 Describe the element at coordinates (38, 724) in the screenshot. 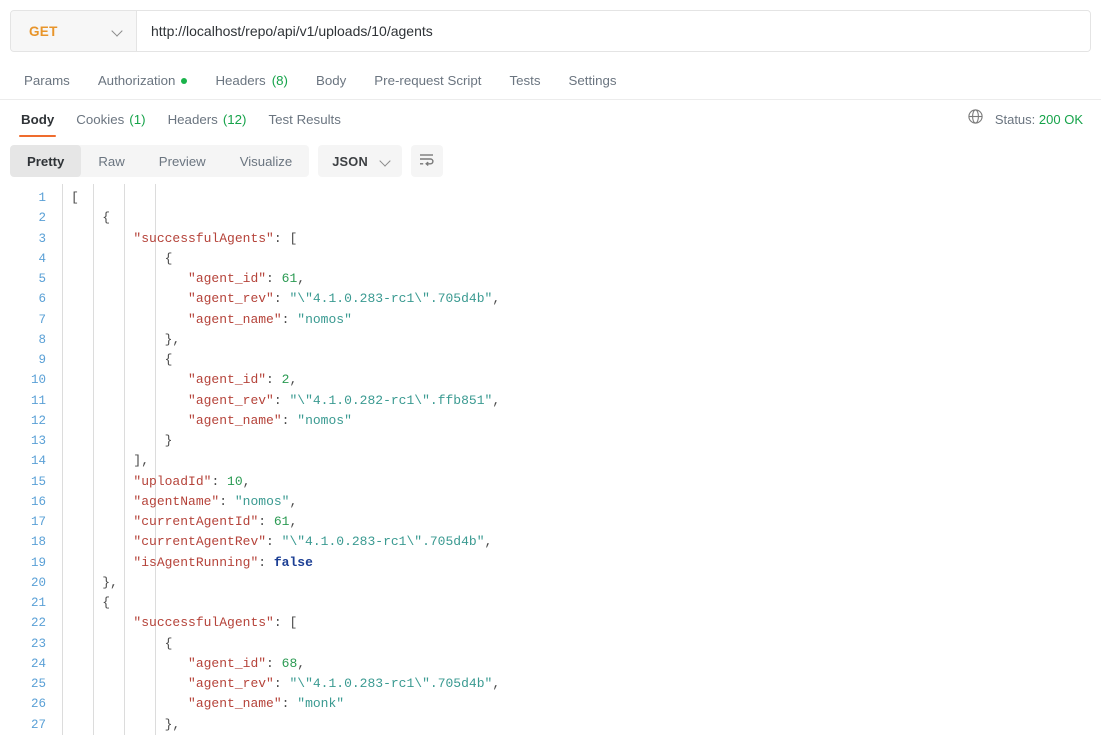

I see `line-number: 27` at that location.